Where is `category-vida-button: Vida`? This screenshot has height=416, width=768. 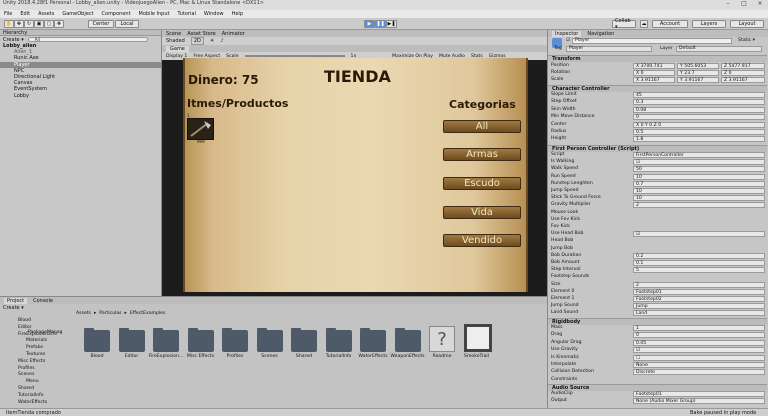
category-vida-button: Vida is located at coordinates (482, 212).